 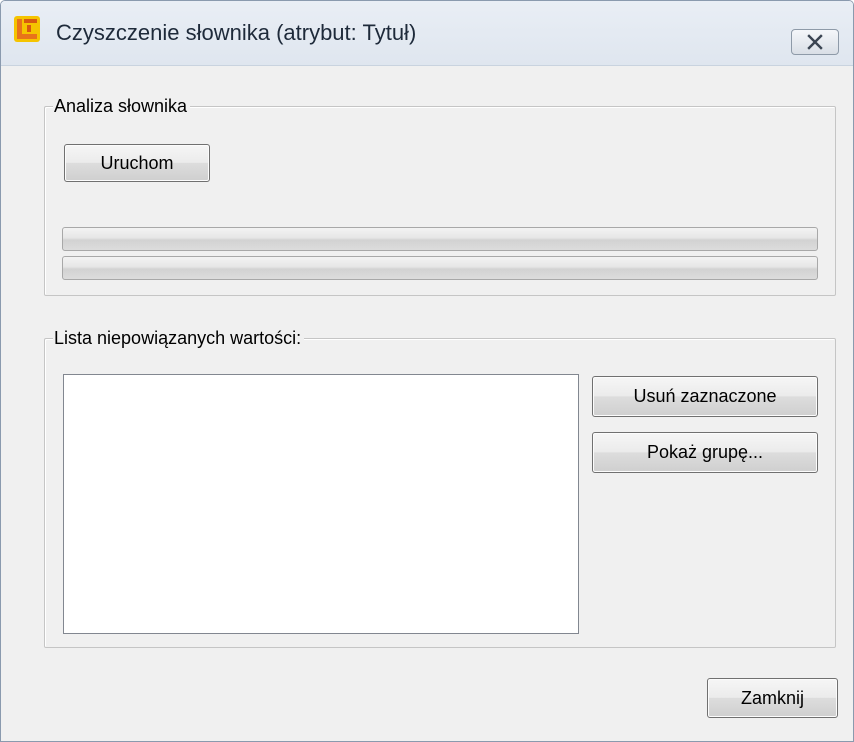 What do you see at coordinates (427, 33) in the screenshot?
I see `title-bar: Czyszczenie słownika (atrybut: Tytuł)` at bounding box center [427, 33].